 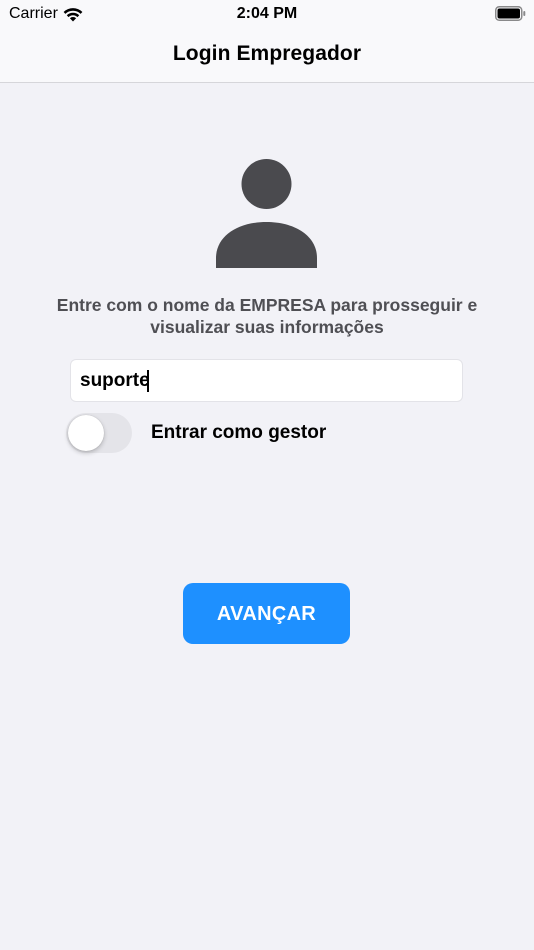 I want to click on company-name-input, so click(x=266, y=380).